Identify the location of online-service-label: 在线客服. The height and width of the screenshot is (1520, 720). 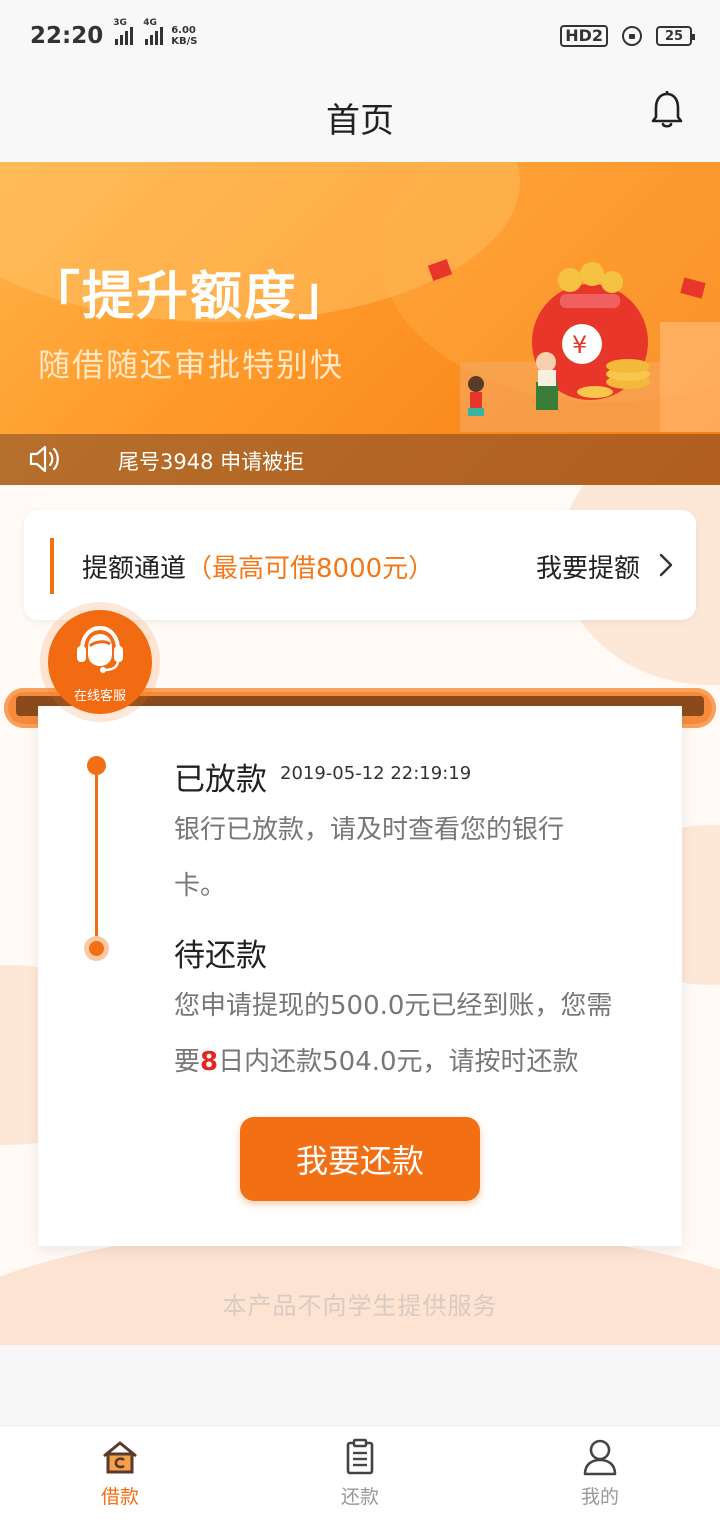
(99, 696).